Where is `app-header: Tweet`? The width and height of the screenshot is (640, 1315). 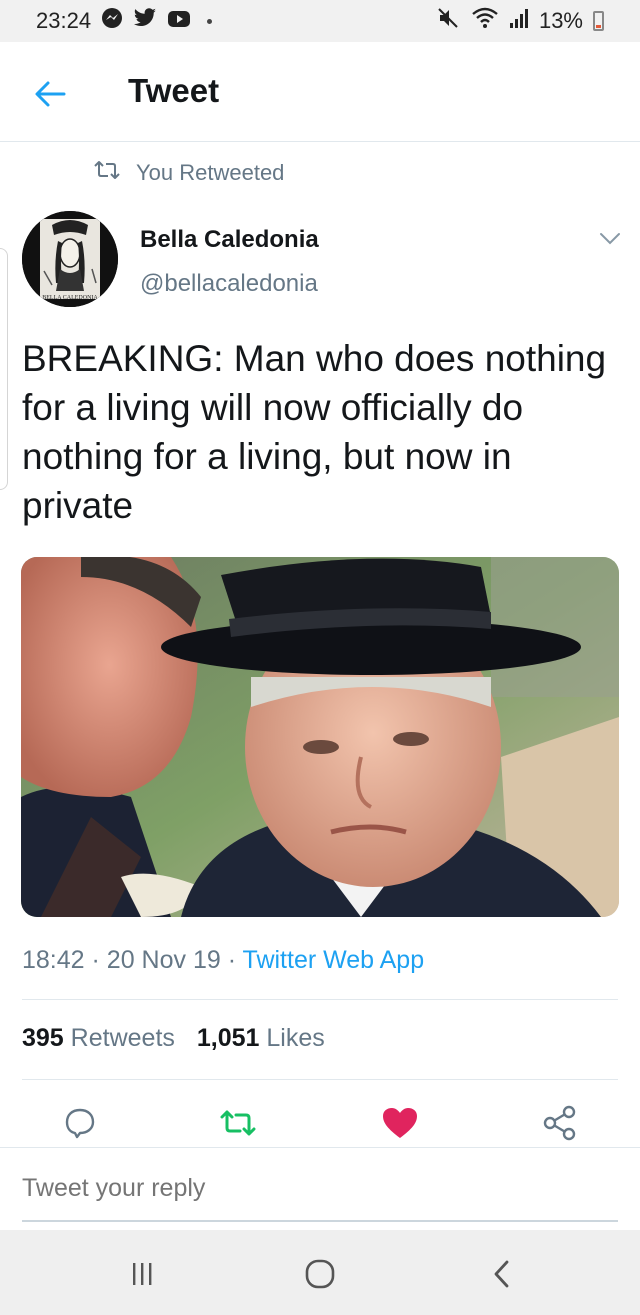
app-header: Tweet is located at coordinates (320, 92).